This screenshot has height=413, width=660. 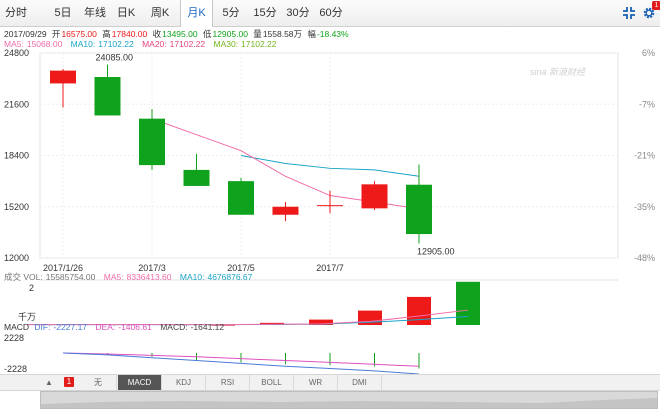 I want to click on change-value: -18.43%, so click(x=332, y=34).